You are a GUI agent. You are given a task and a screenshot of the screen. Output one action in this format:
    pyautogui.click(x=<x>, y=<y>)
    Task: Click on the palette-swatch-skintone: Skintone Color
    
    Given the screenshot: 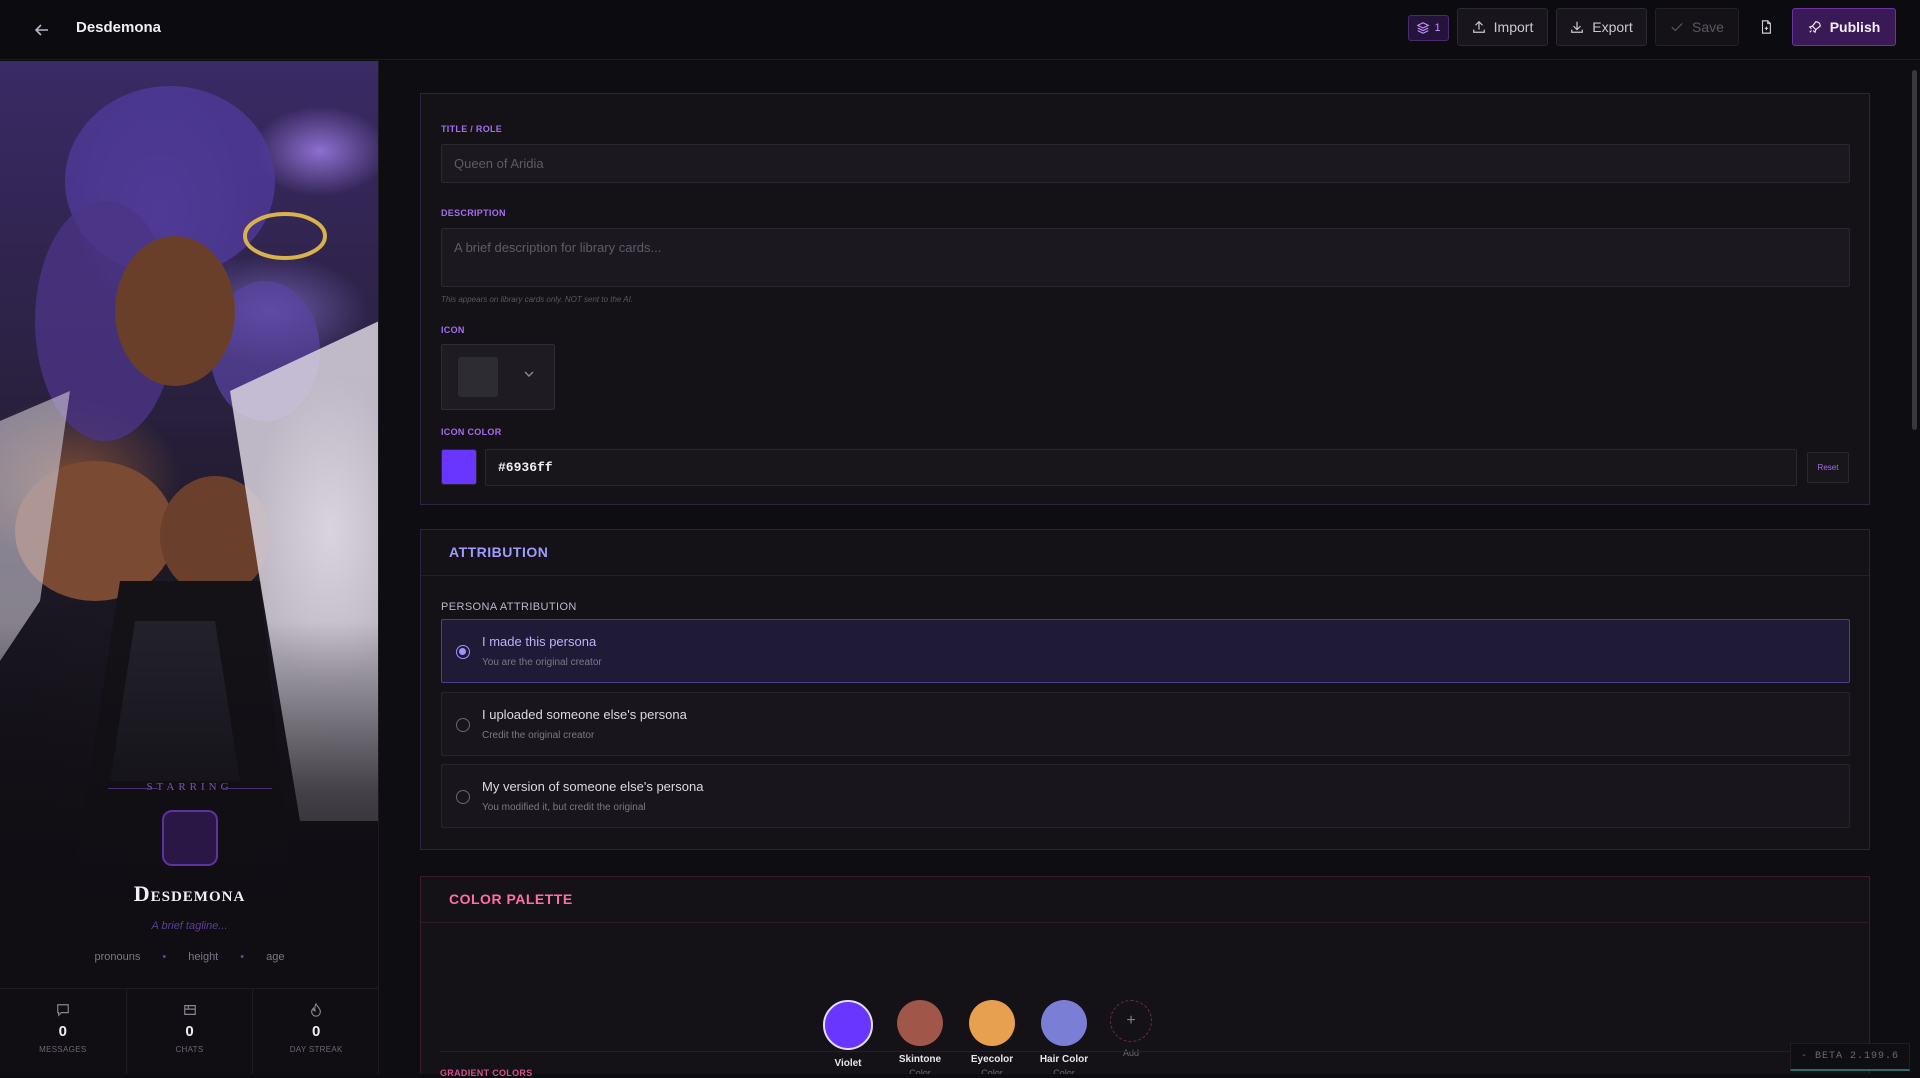 What is the action you would take?
    pyautogui.click(x=920, y=1037)
    